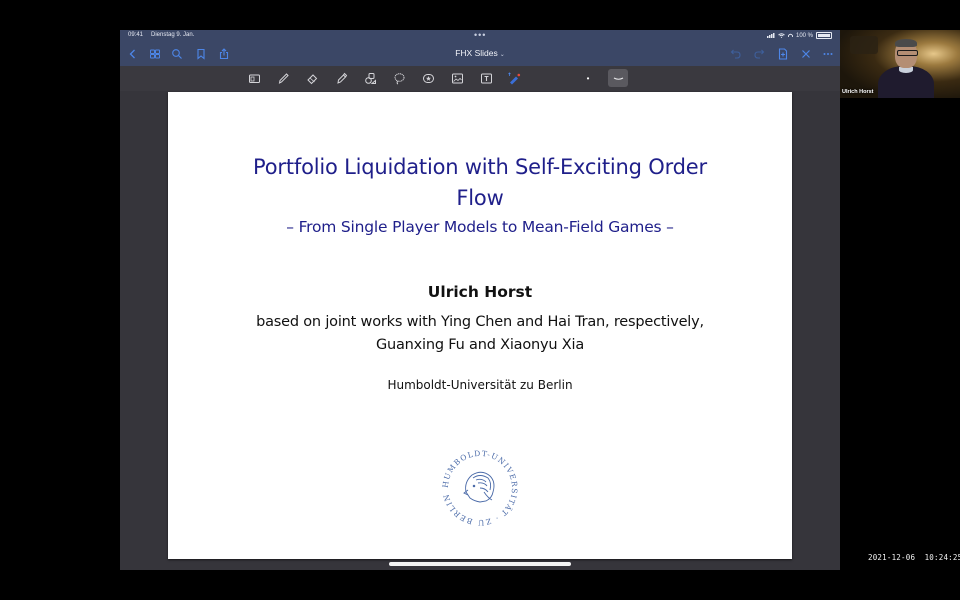  I want to click on battery-icon, so click(824, 35).